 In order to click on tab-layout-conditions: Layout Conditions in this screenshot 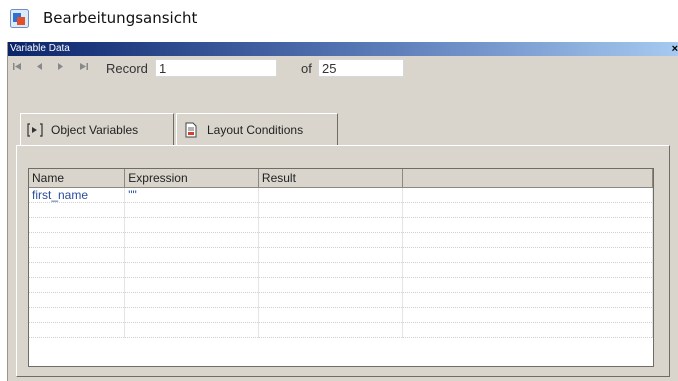, I will do `click(257, 129)`.